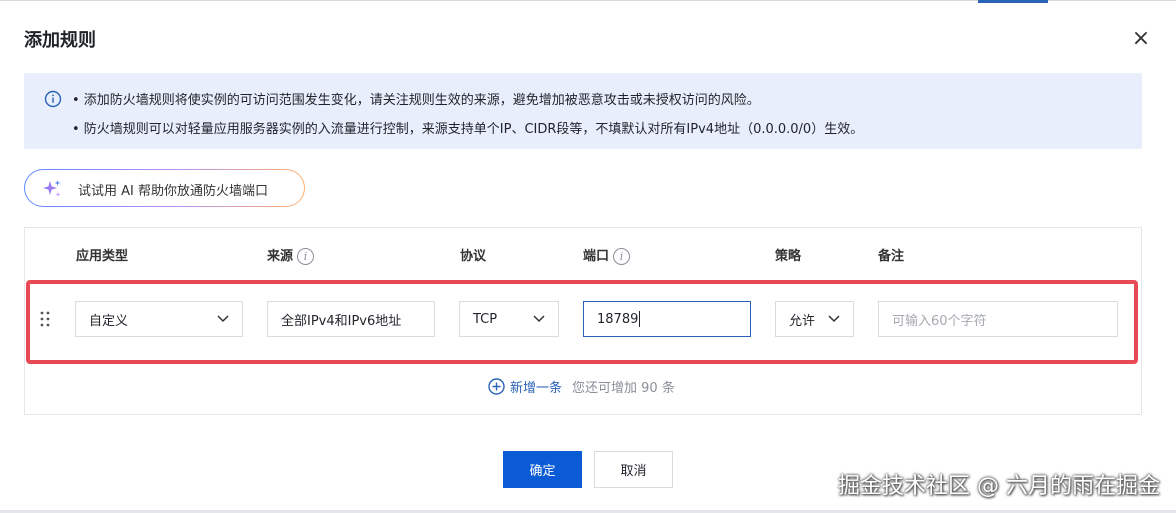  Describe the element at coordinates (640, 319) in the screenshot. I see `text-cursor` at that location.